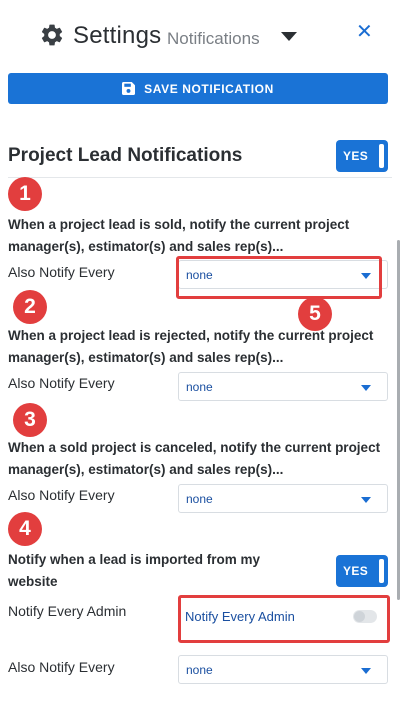 The width and height of the screenshot is (400, 702). Describe the element at coordinates (213, 38) in the screenshot. I see `page-subtitle: Notifications` at that location.